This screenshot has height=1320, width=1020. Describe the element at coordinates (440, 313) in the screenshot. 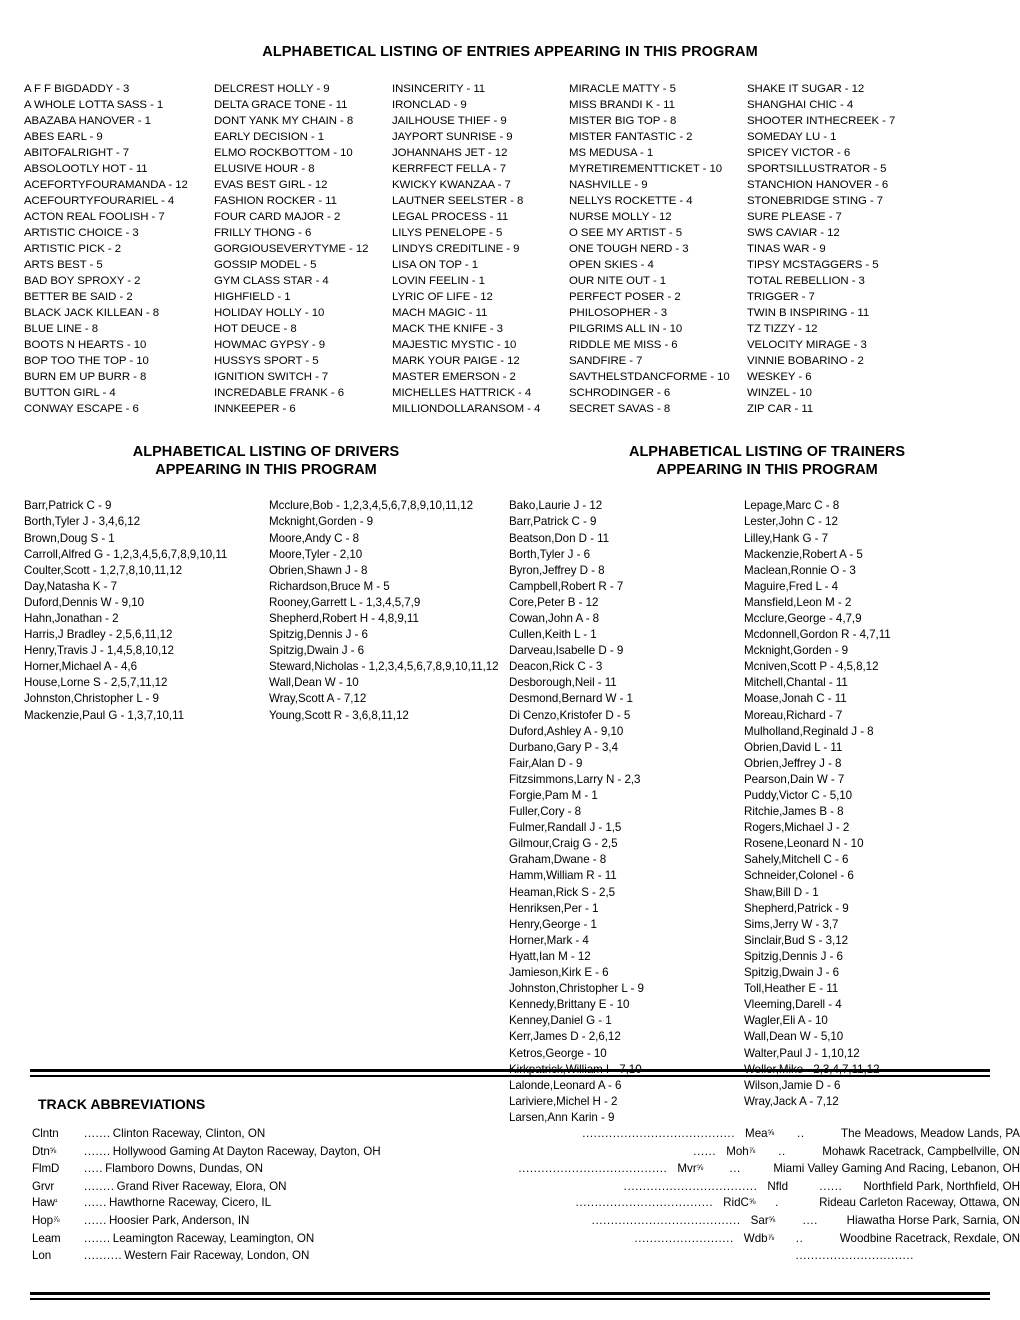

I see `entry-list-item: MACH MAGIC - 11` at that location.